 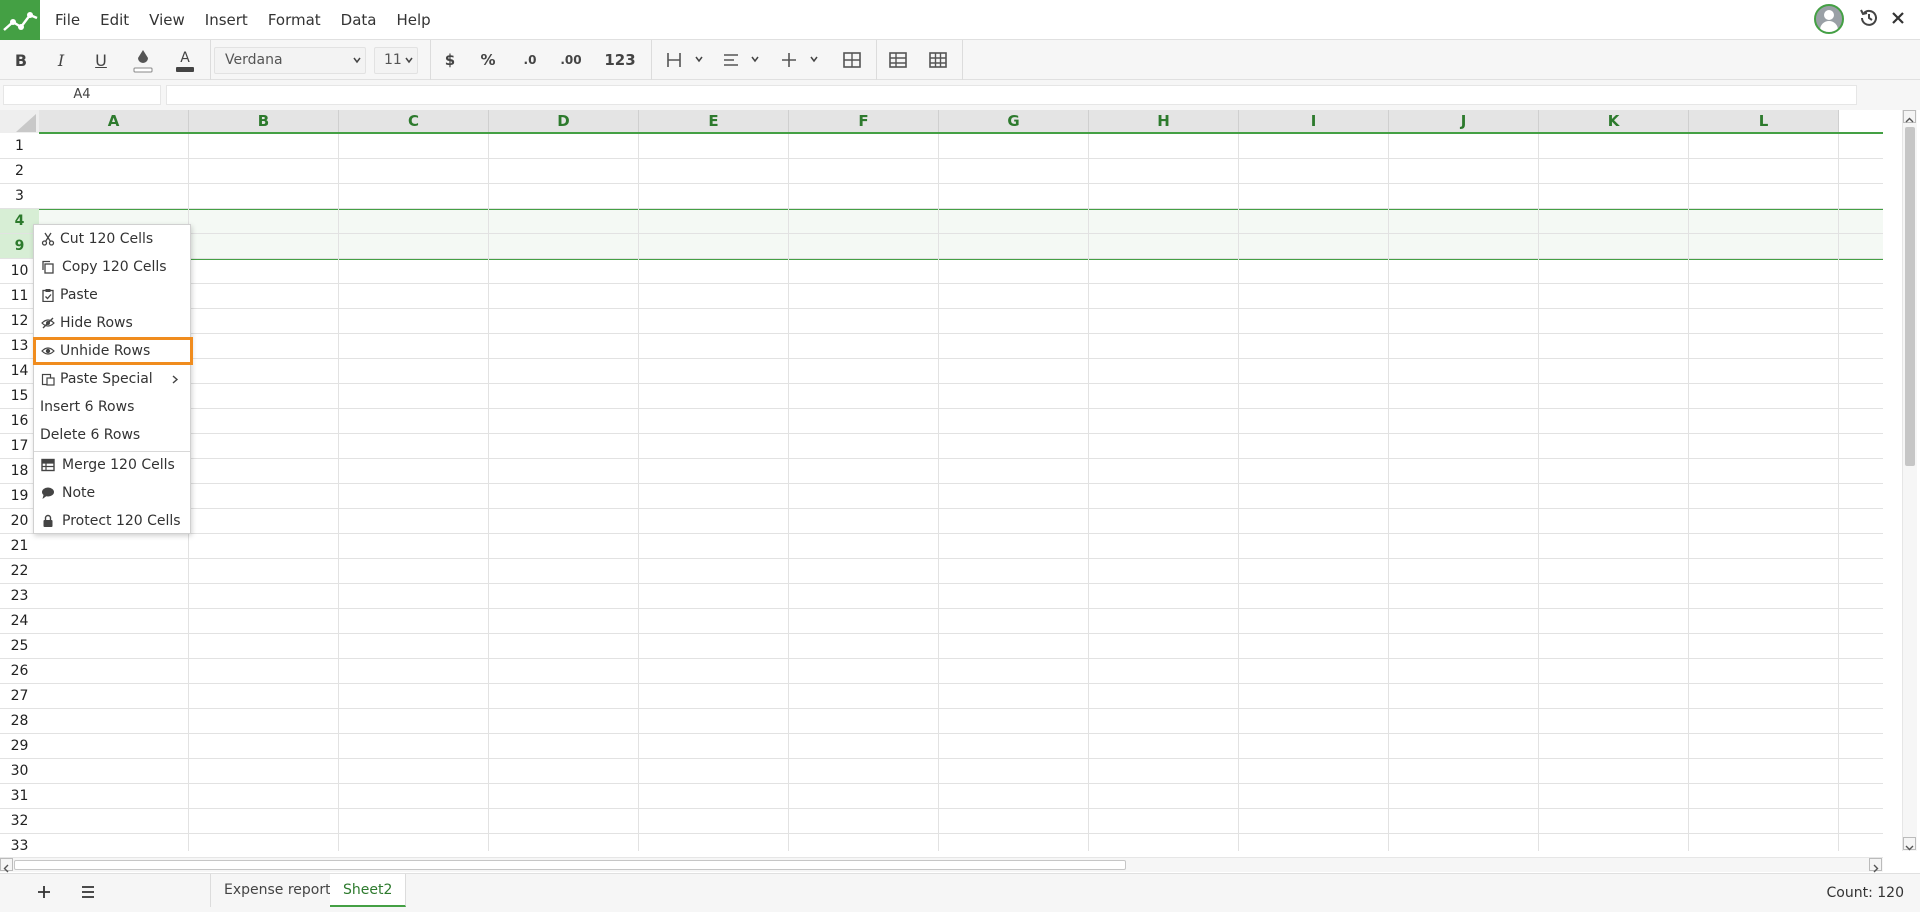 What do you see at coordinates (44, 892) in the screenshot?
I see `add-sheet-icon` at bounding box center [44, 892].